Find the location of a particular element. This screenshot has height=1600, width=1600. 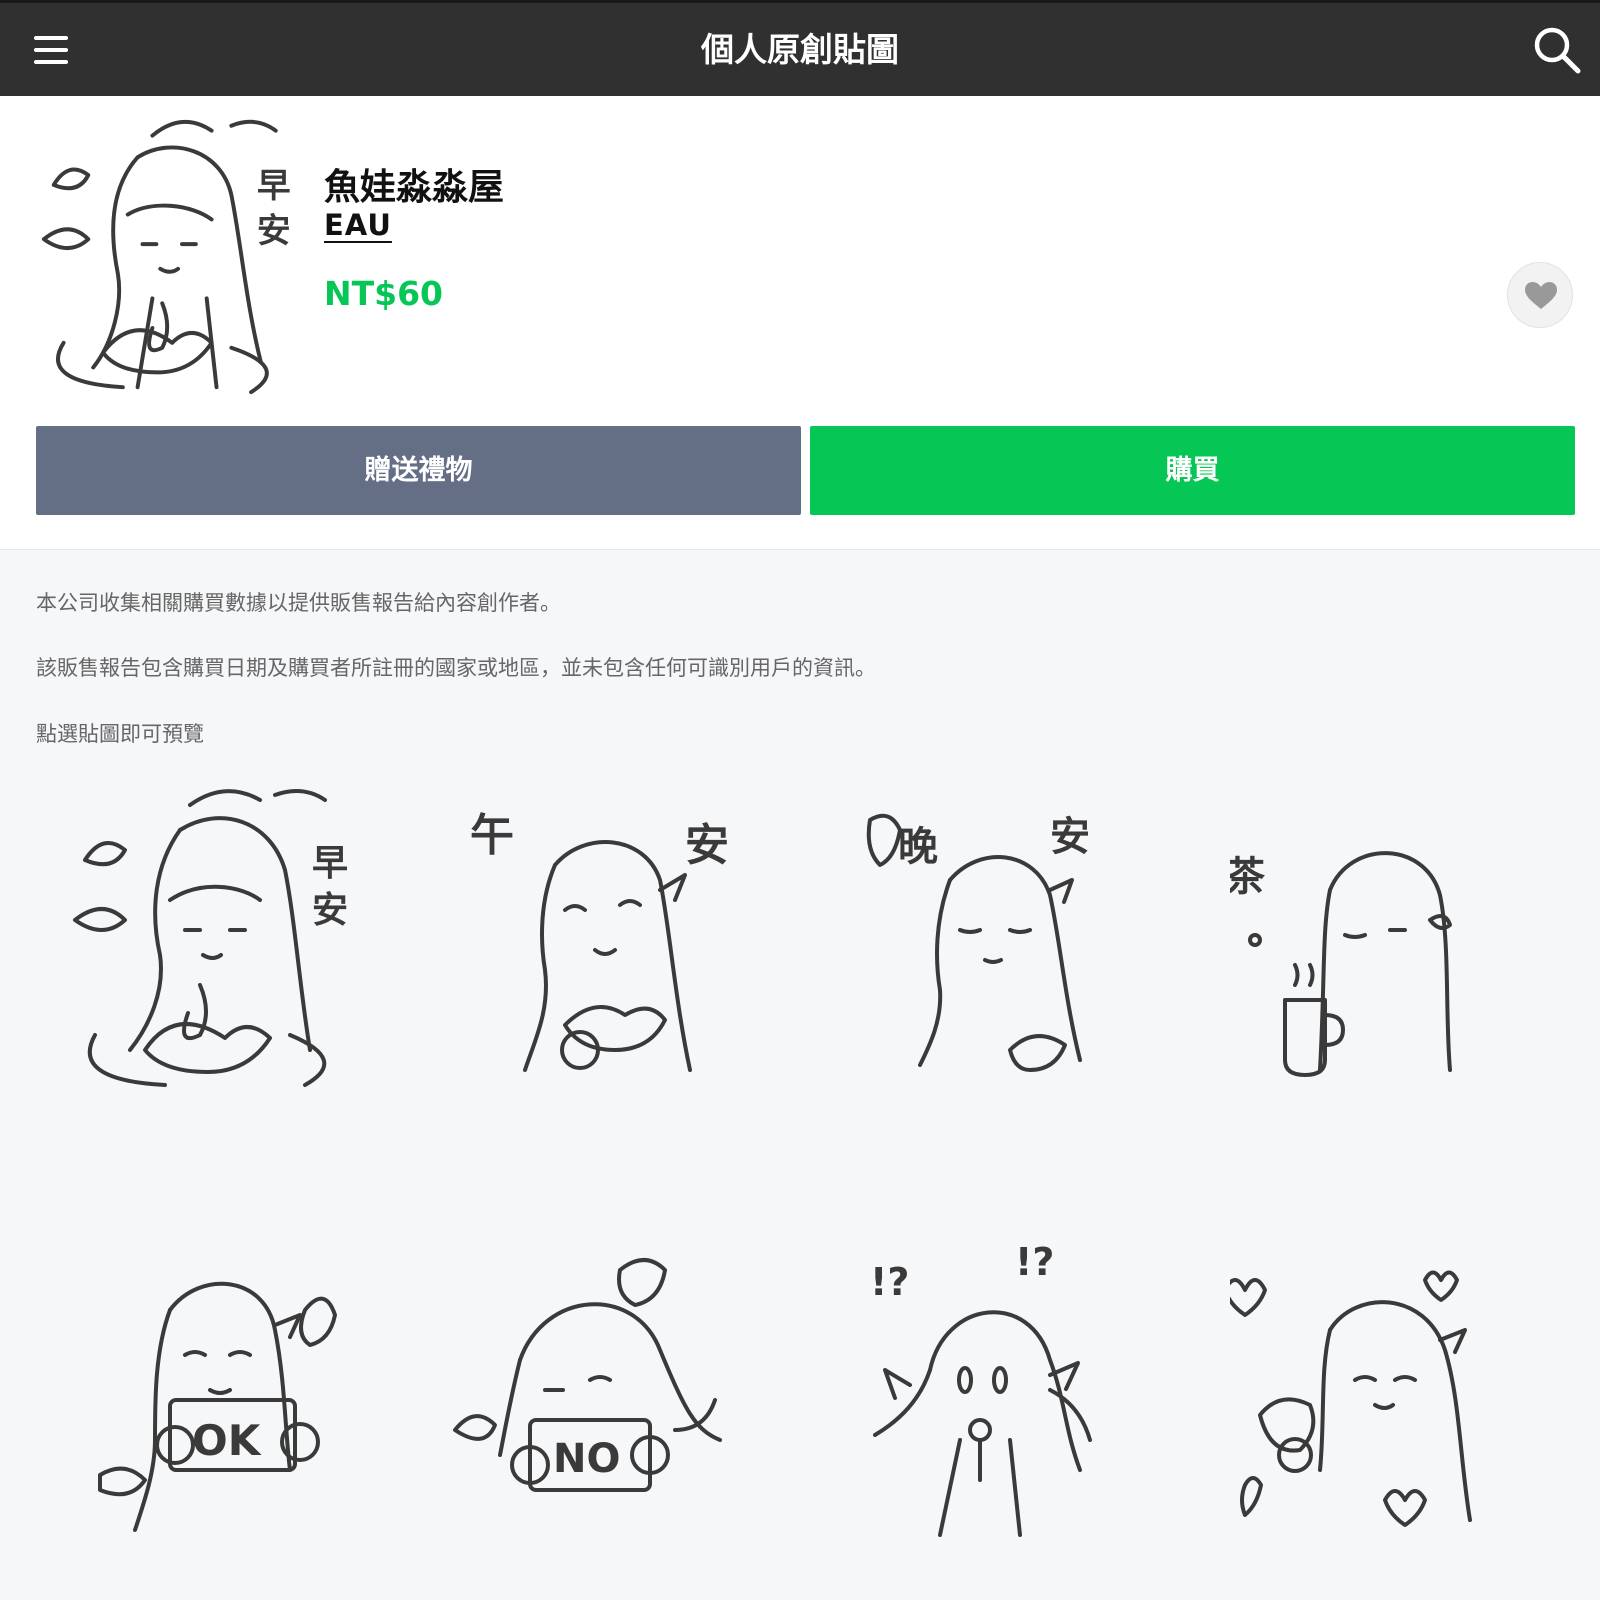

product-price: NT$60 is located at coordinates (384, 293).